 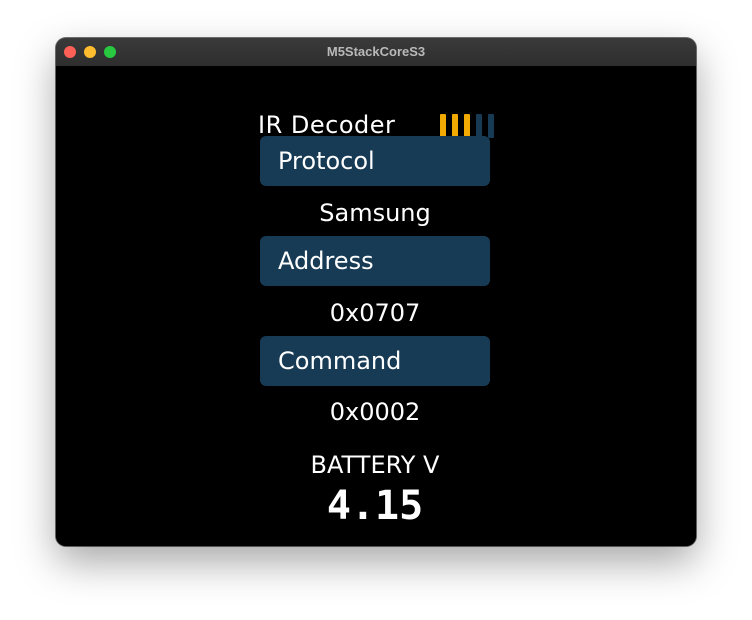 I want to click on address-value: 0x0707, so click(x=375, y=313).